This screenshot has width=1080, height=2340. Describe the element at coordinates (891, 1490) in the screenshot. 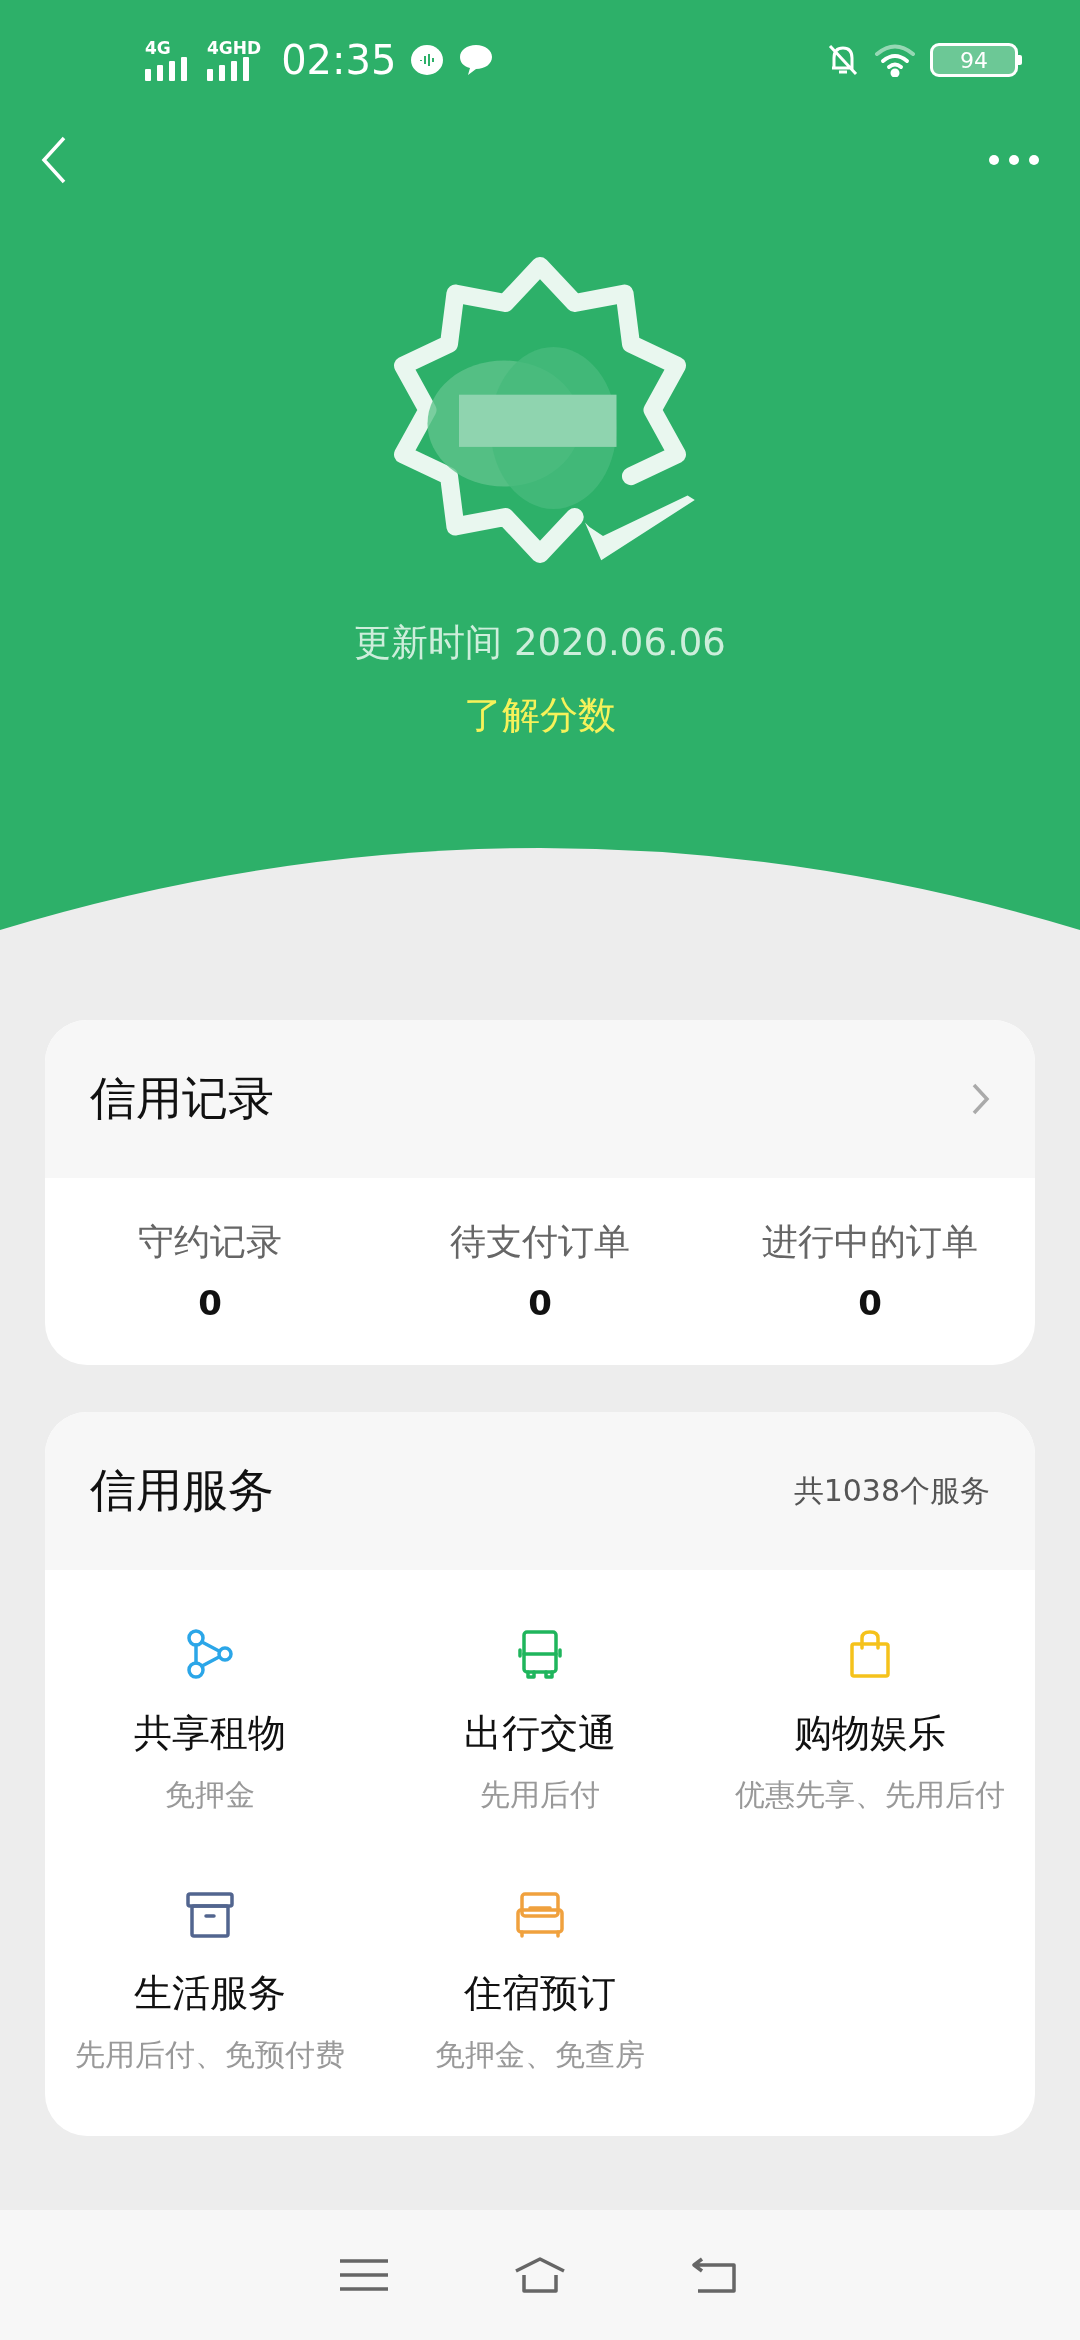

I see `service-count: 共1038个服务` at that location.